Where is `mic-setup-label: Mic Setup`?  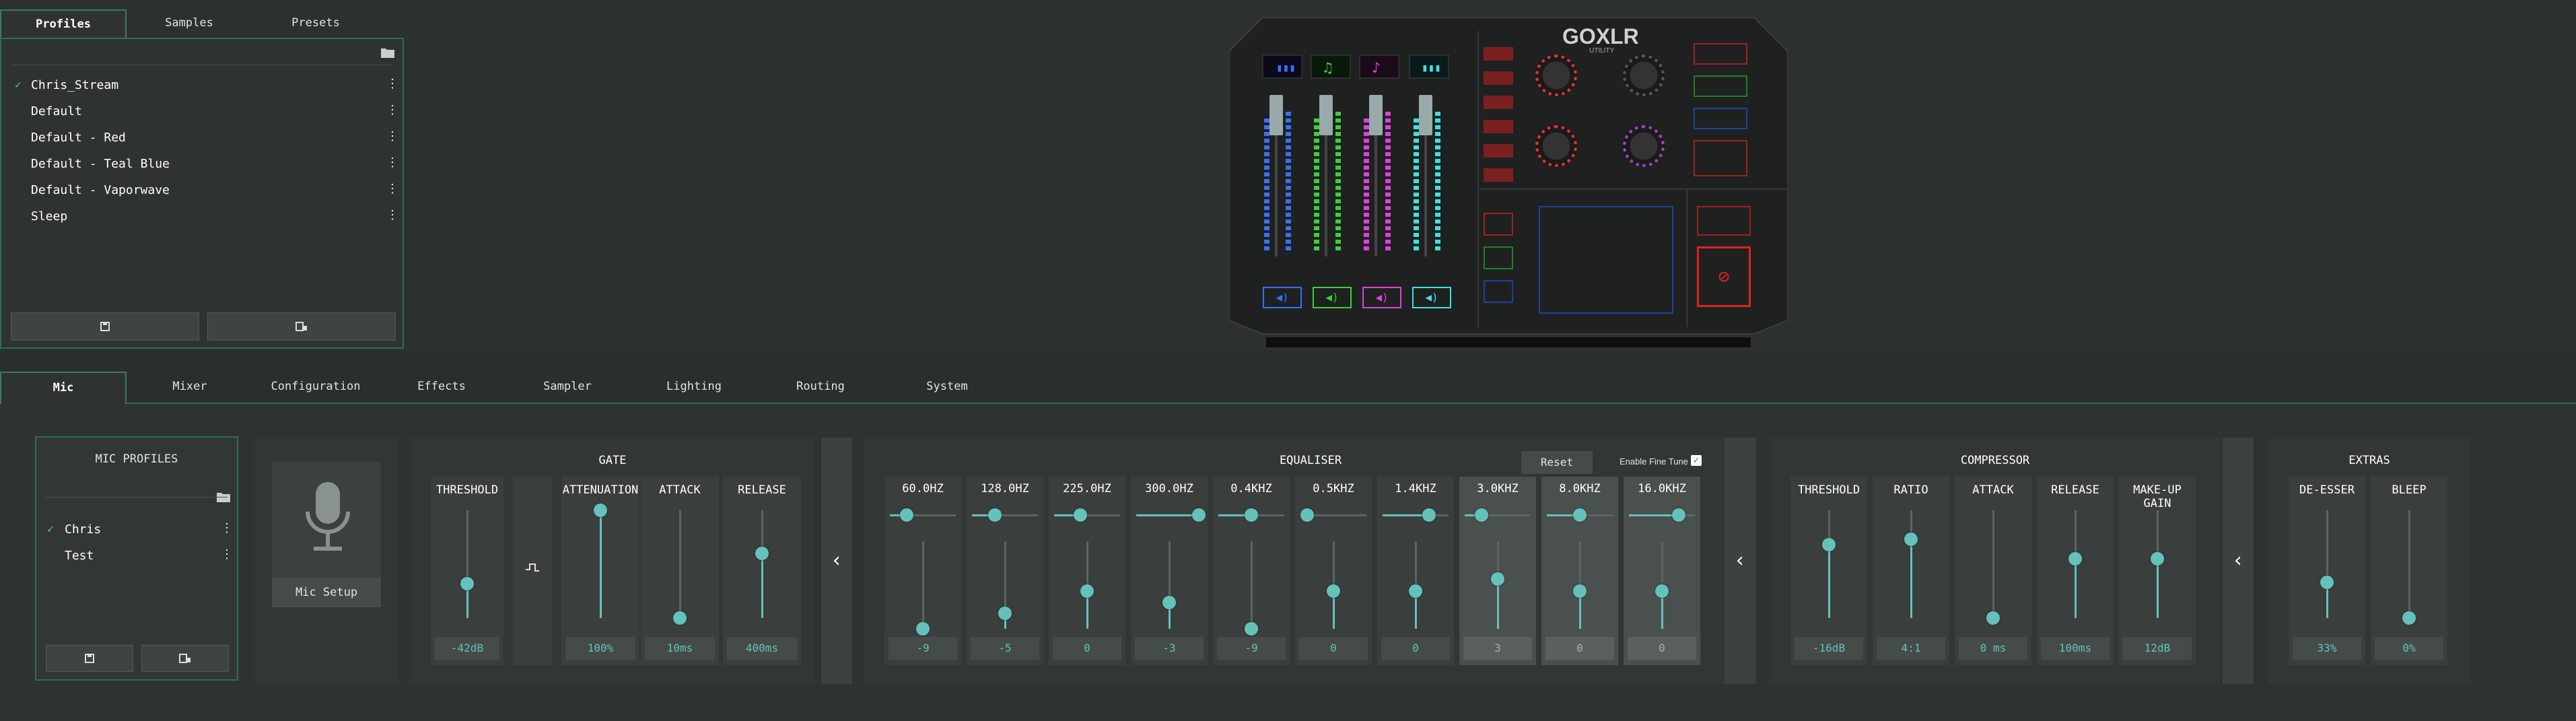
mic-setup-label: Mic Setup is located at coordinates (326, 592).